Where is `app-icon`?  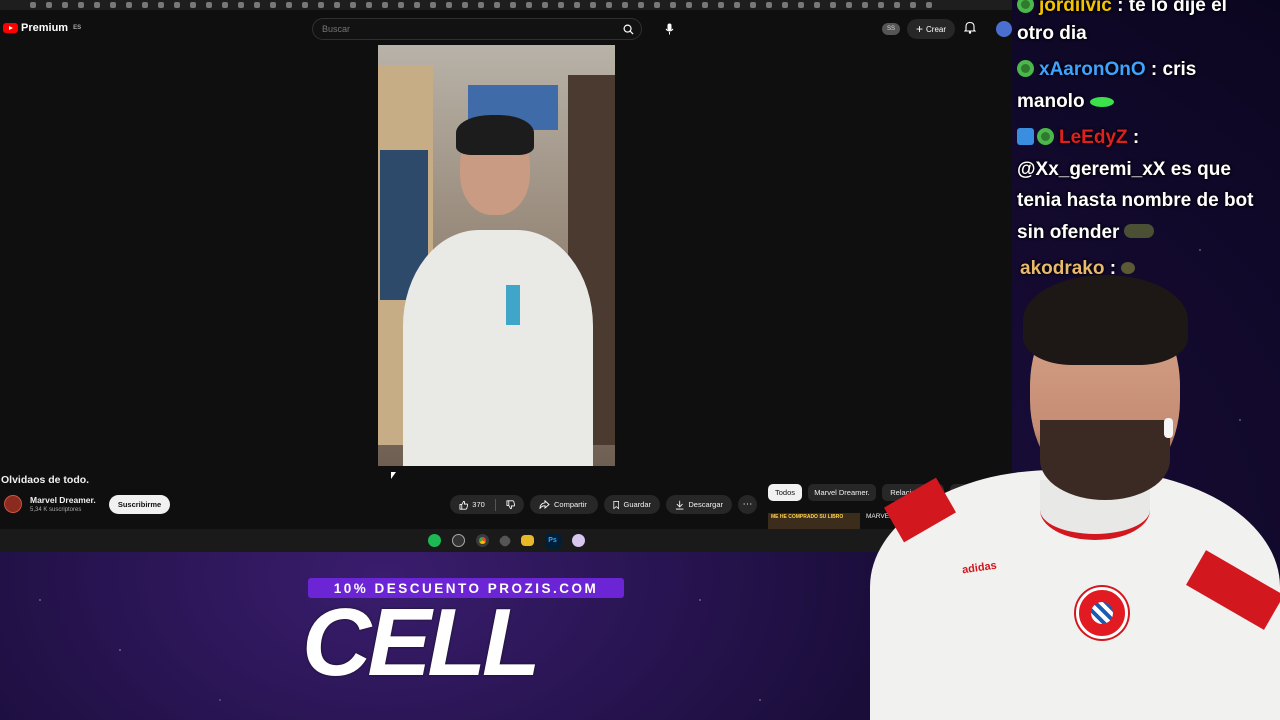 app-icon is located at coordinates (504, 540).